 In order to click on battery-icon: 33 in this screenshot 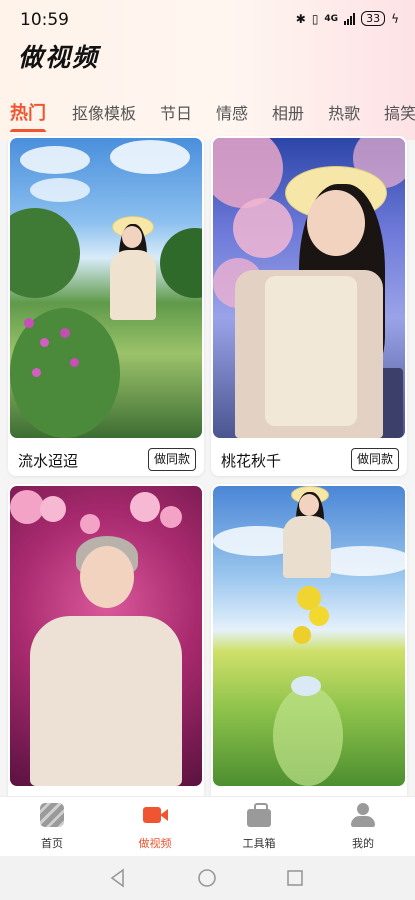, I will do `click(373, 18)`.